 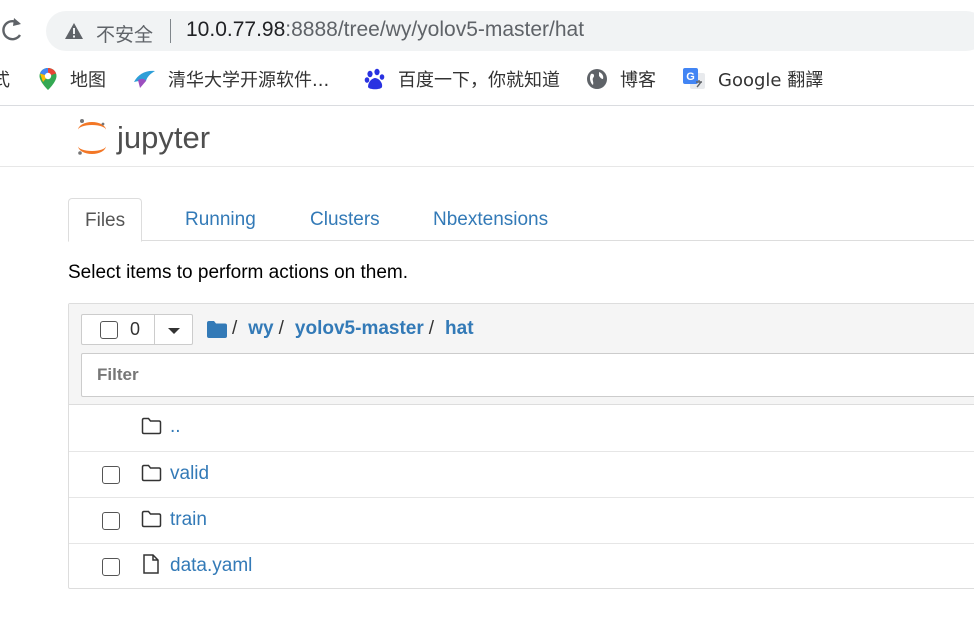 I want to click on file-list-header: 0 / wy / yolov5-master / hat, so click(x=521, y=354).